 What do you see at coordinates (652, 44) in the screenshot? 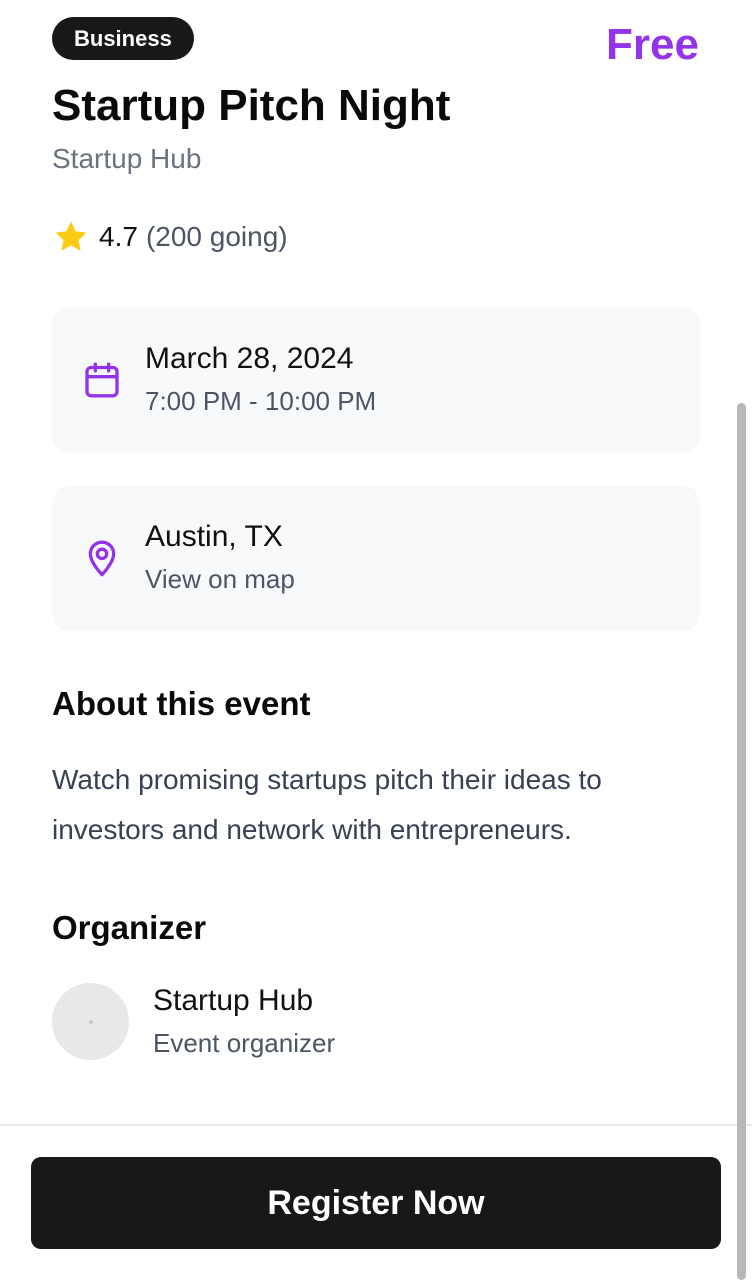
I see `price-label: Free` at bounding box center [652, 44].